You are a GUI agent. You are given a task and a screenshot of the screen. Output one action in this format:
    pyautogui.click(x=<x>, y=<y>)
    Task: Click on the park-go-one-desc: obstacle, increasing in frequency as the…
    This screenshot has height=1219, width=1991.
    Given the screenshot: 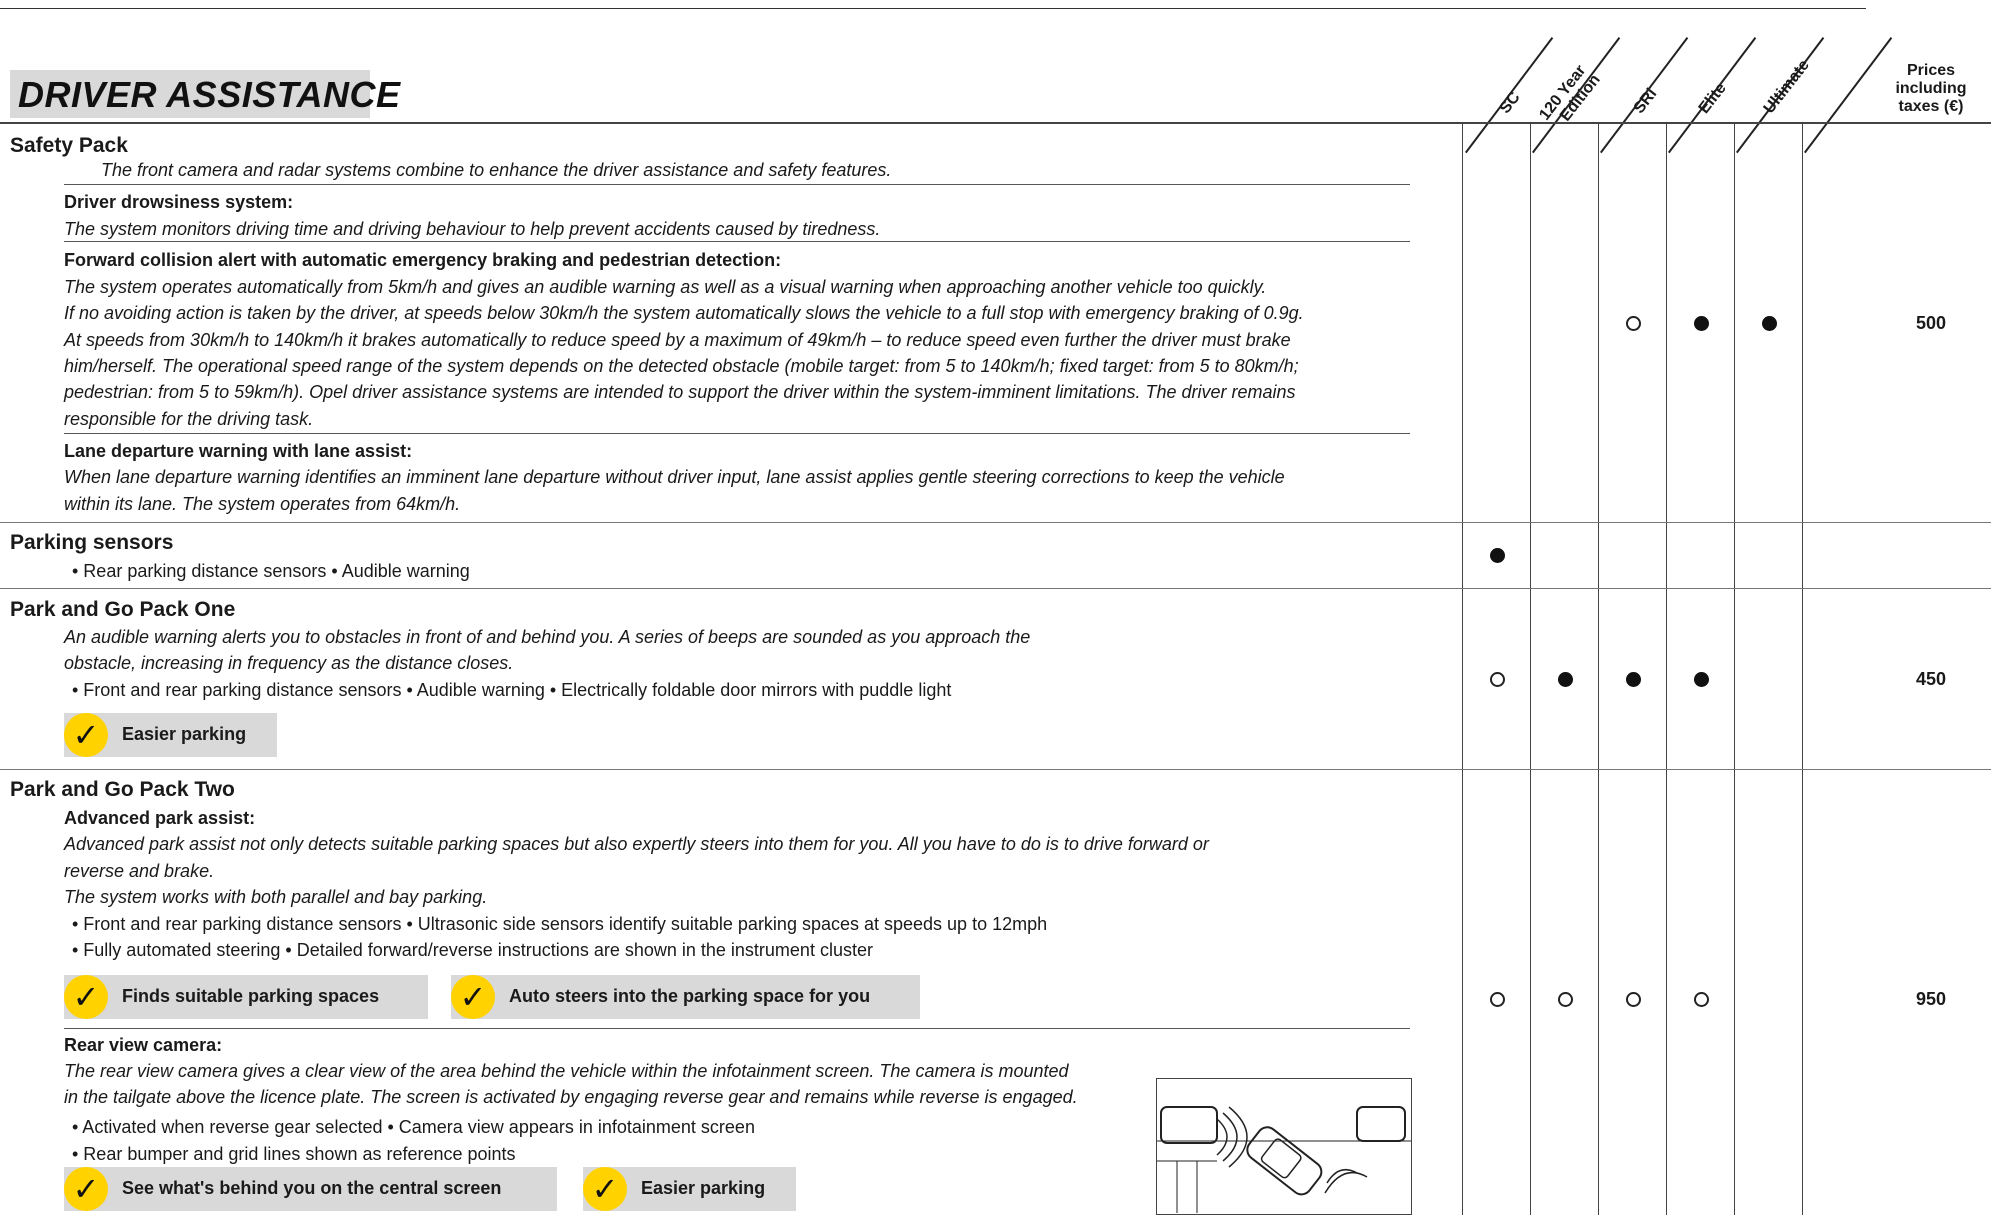 What is the action you would take?
    pyautogui.click(x=289, y=663)
    